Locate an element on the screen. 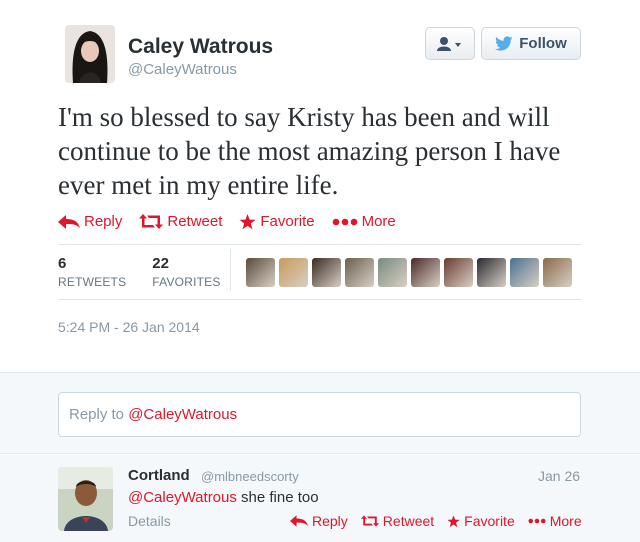  author-avatar is located at coordinates (90, 54).